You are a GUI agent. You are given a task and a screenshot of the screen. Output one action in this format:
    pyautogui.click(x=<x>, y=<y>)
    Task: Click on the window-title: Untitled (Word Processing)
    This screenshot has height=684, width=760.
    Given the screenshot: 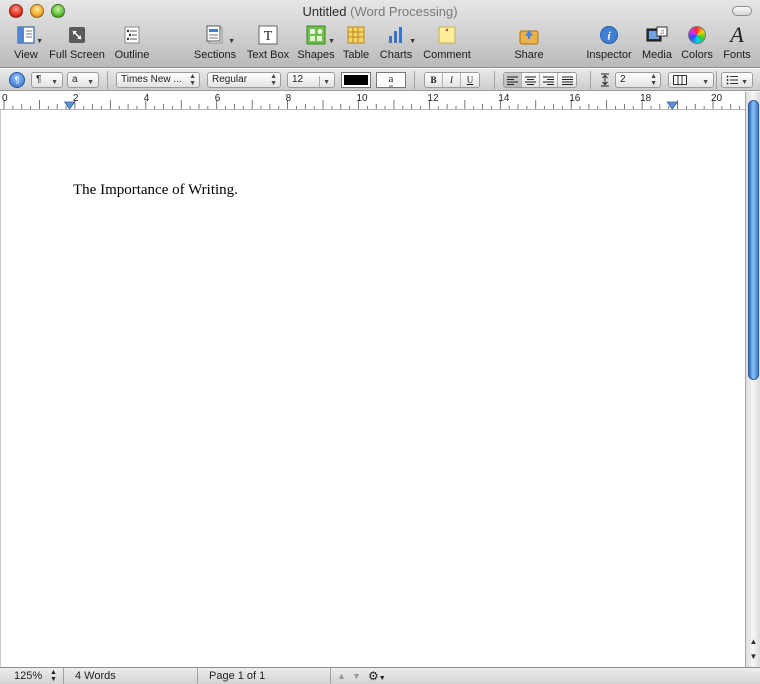 What is the action you would take?
    pyautogui.click(x=380, y=11)
    